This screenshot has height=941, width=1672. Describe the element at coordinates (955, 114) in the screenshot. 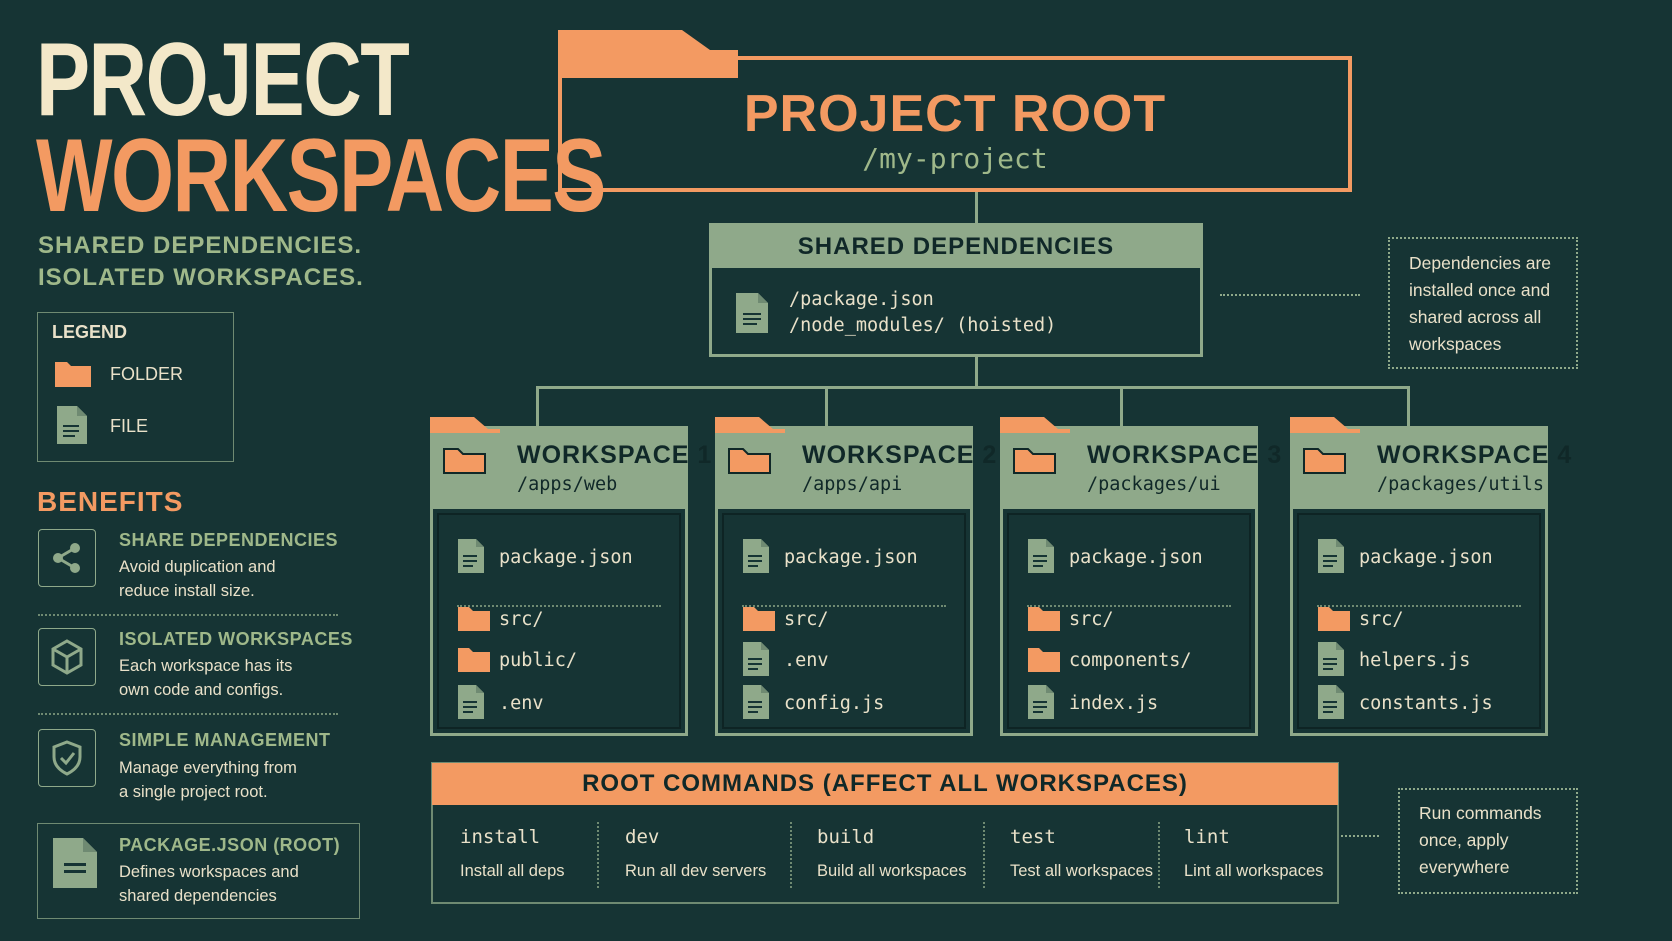

I see `project-root-title: PROJECT ROOT` at that location.